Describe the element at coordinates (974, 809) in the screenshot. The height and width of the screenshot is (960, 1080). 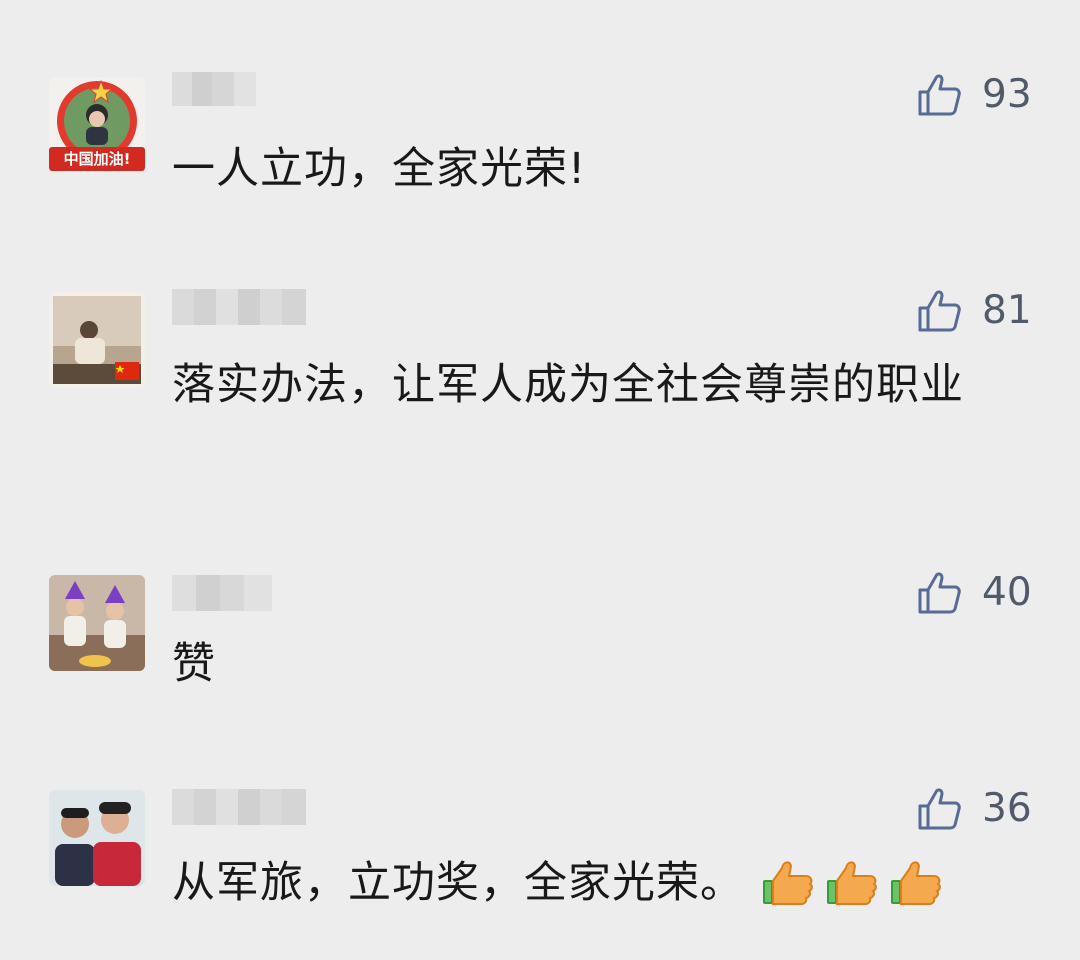
I see `like-button: 36` at that location.